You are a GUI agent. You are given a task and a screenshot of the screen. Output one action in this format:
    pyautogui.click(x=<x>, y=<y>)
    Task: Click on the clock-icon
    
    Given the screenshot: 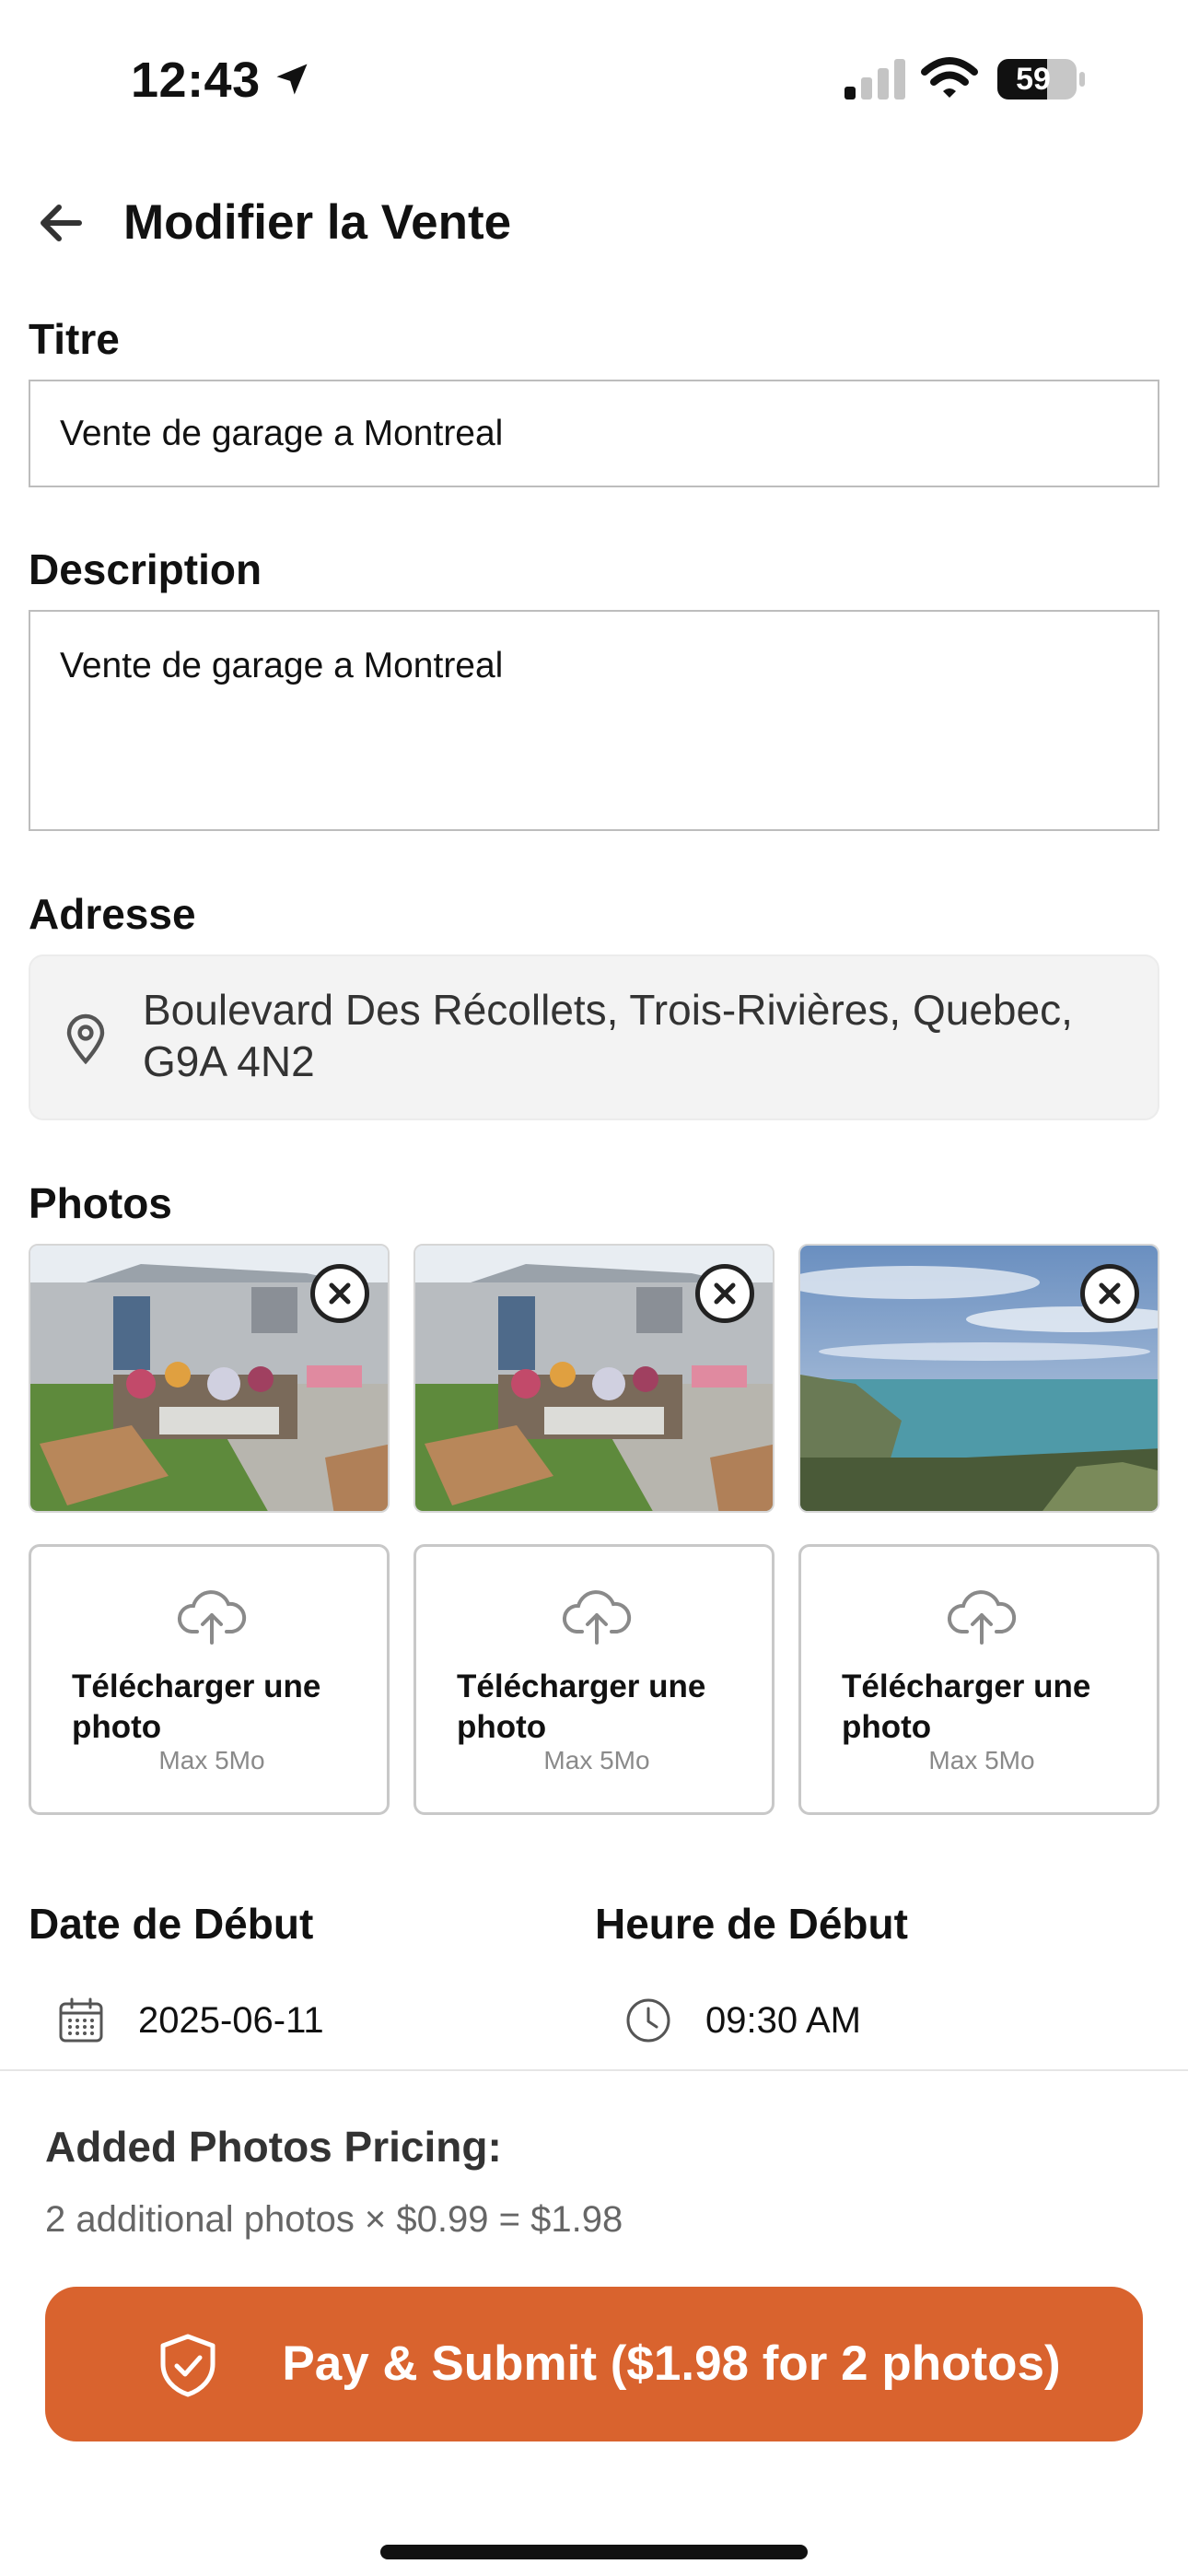 What is the action you would take?
    pyautogui.click(x=648, y=2021)
    